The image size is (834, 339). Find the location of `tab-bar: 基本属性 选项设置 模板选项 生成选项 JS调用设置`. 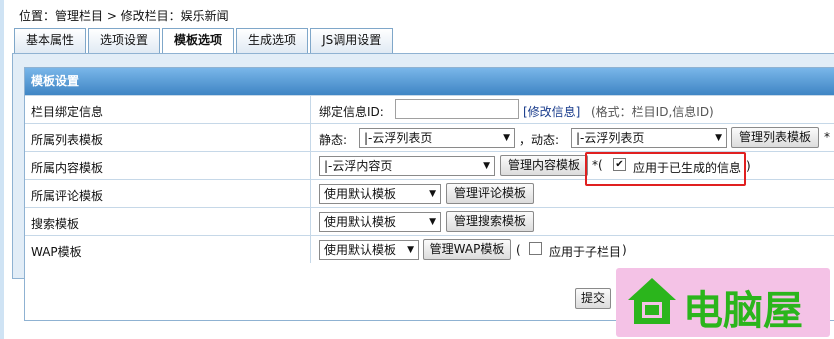

tab-bar: 基本属性 选项设置 模板选项 生成选项 JS调用设置 is located at coordinates (204, 41).